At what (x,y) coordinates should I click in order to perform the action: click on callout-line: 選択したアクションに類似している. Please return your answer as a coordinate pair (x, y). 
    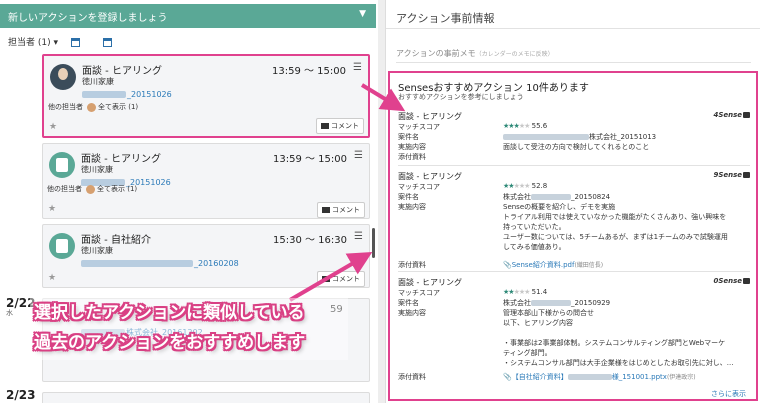
    Looking at the image, I should click on (169, 313).